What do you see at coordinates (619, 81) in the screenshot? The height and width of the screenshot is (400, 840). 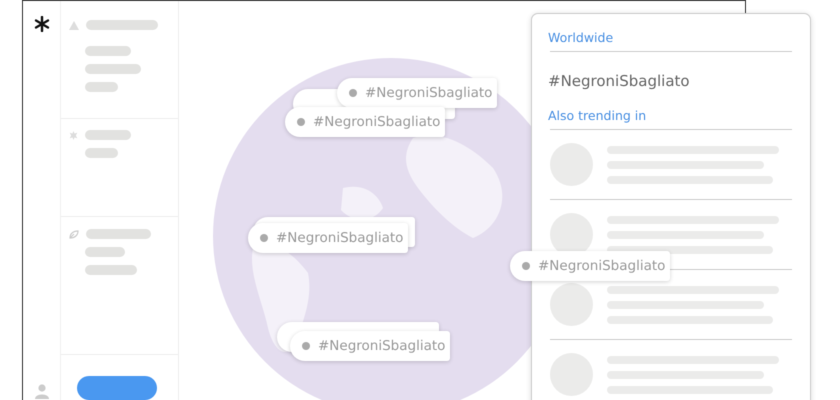 I see `trend-title: #NegroniSbagliato` at bounding box center [619, 81].